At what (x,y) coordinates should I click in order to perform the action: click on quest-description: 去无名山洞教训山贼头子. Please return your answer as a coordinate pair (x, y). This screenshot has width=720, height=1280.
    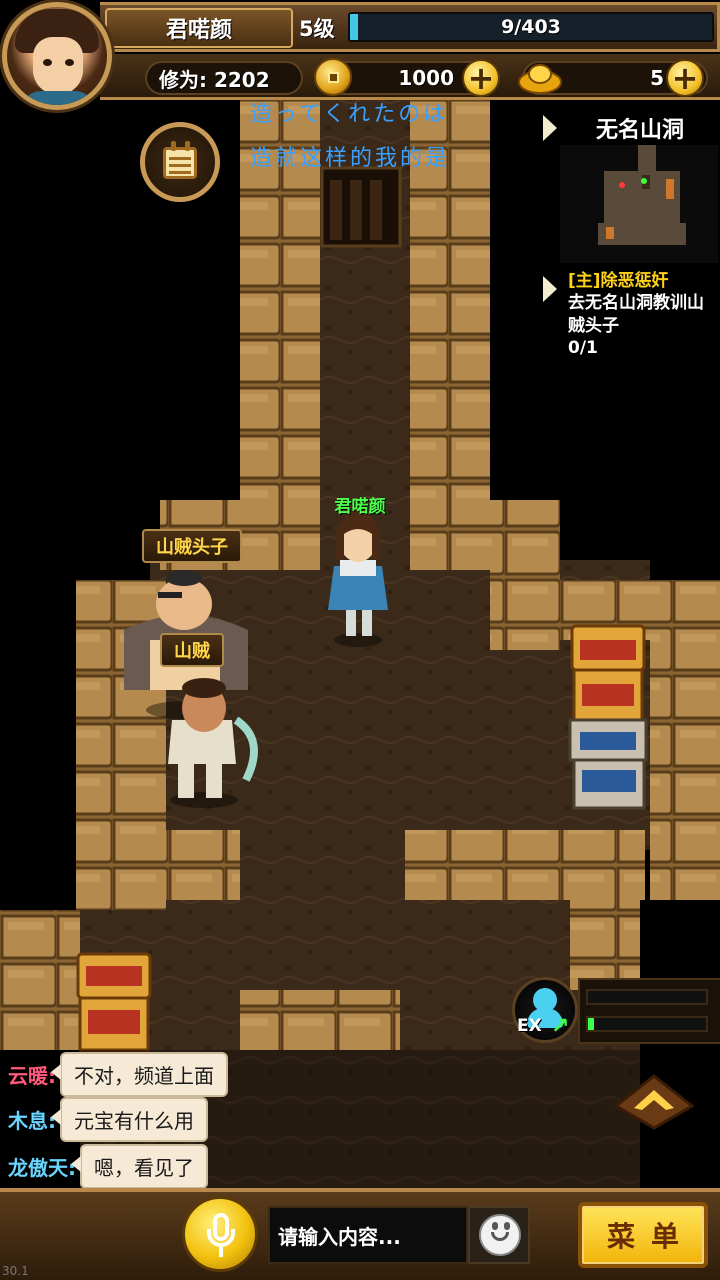
    Looking at the image, I should click on (643, 315).